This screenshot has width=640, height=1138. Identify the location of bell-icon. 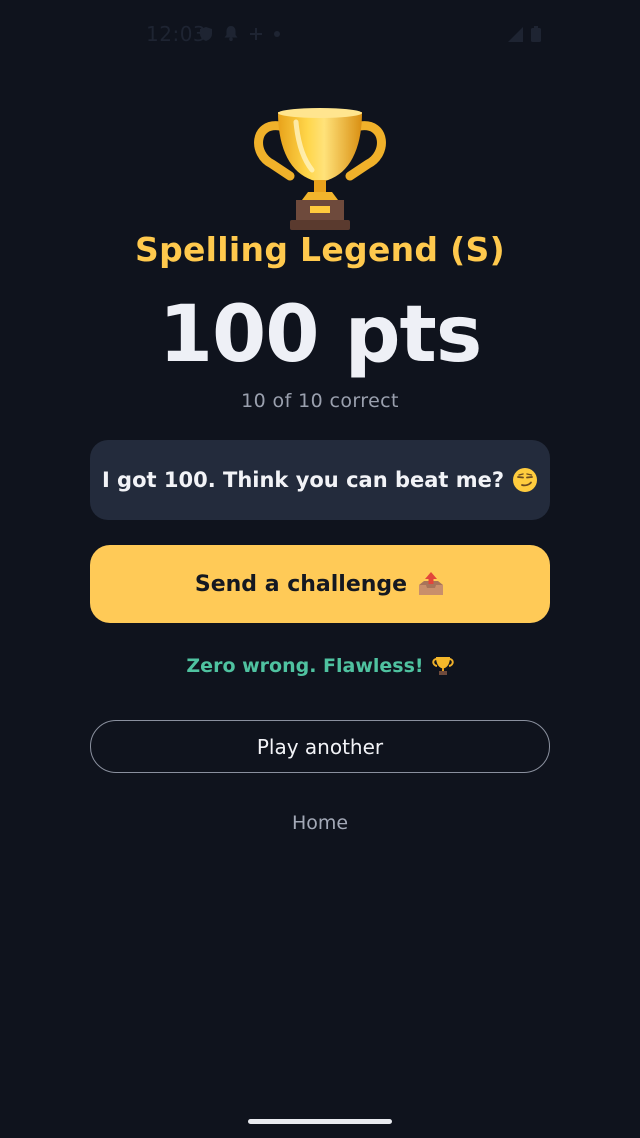
(231, 33).